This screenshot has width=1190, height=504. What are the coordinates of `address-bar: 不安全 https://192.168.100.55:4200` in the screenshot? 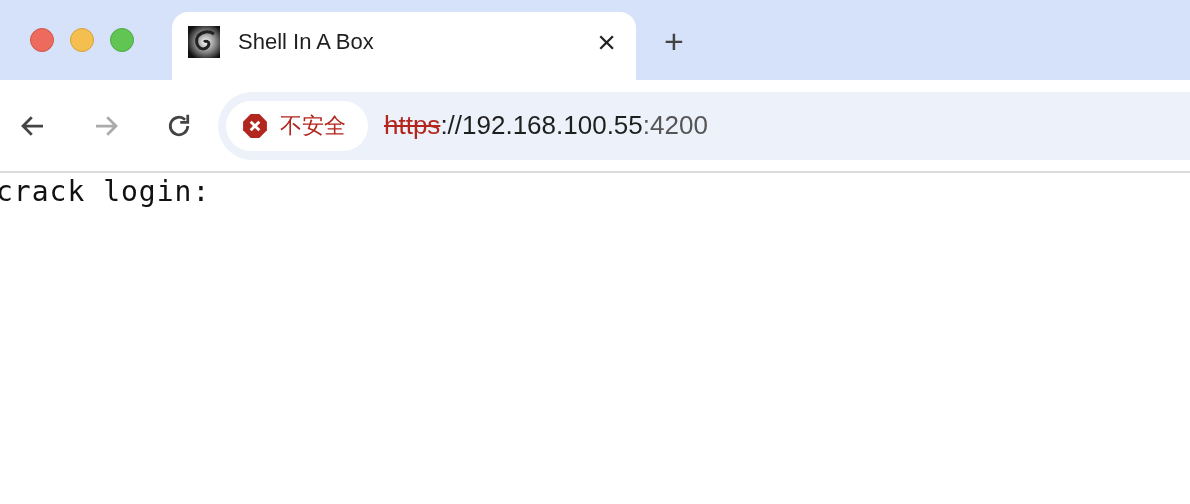 It's located at (704, 125).